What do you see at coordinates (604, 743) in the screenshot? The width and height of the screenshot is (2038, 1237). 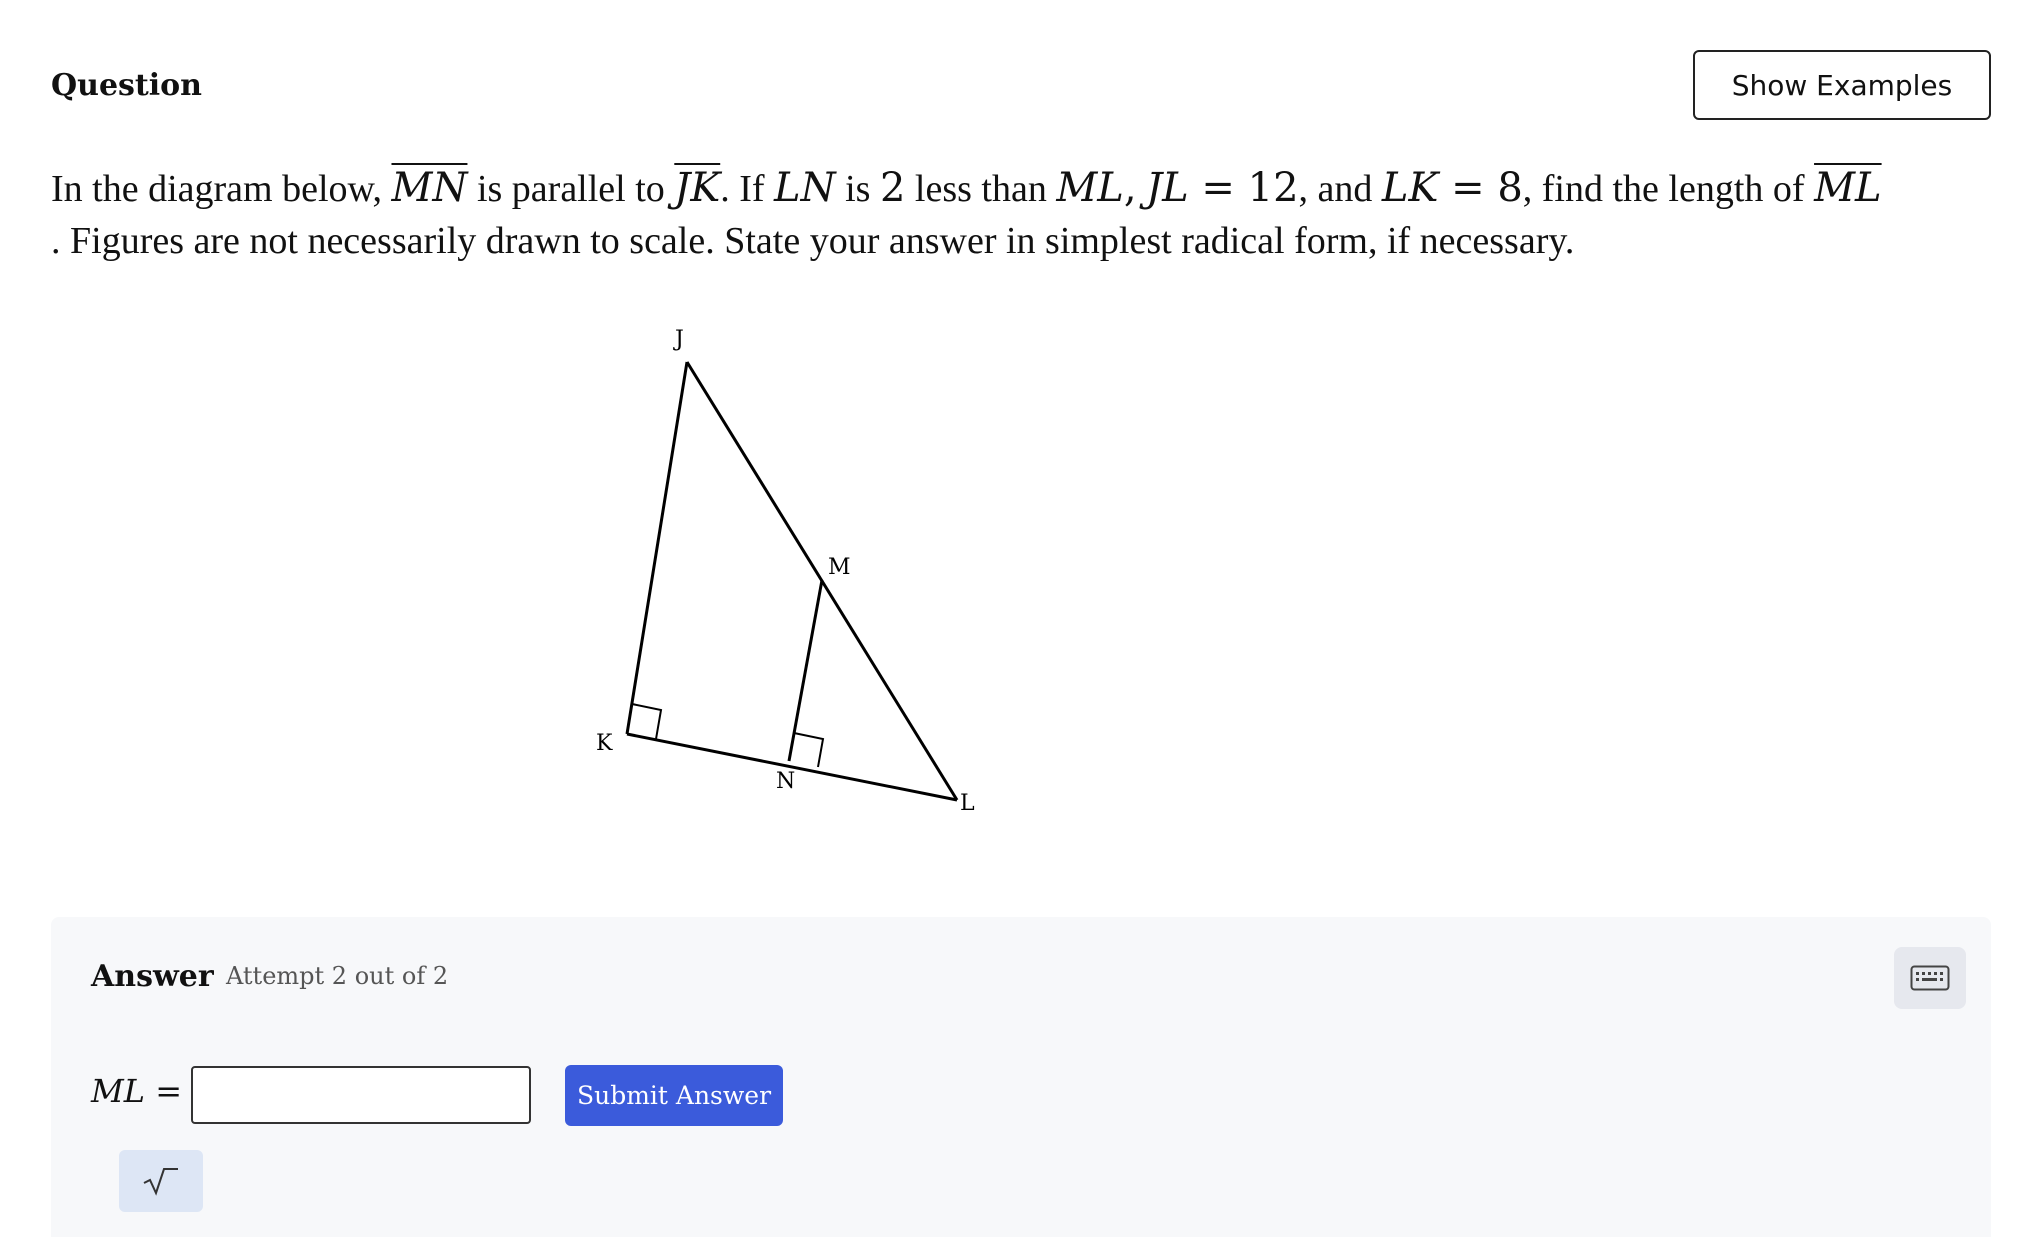 I see `label-k: K` at bounding box center [604, 743].